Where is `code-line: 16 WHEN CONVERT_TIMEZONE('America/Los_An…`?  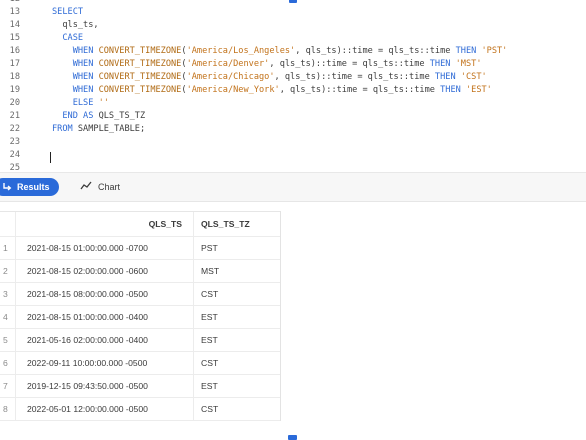
code-line: 16 WHEN CONVERT_TIMEZONE('America/Los_An… is located at coordinates (293, 51).